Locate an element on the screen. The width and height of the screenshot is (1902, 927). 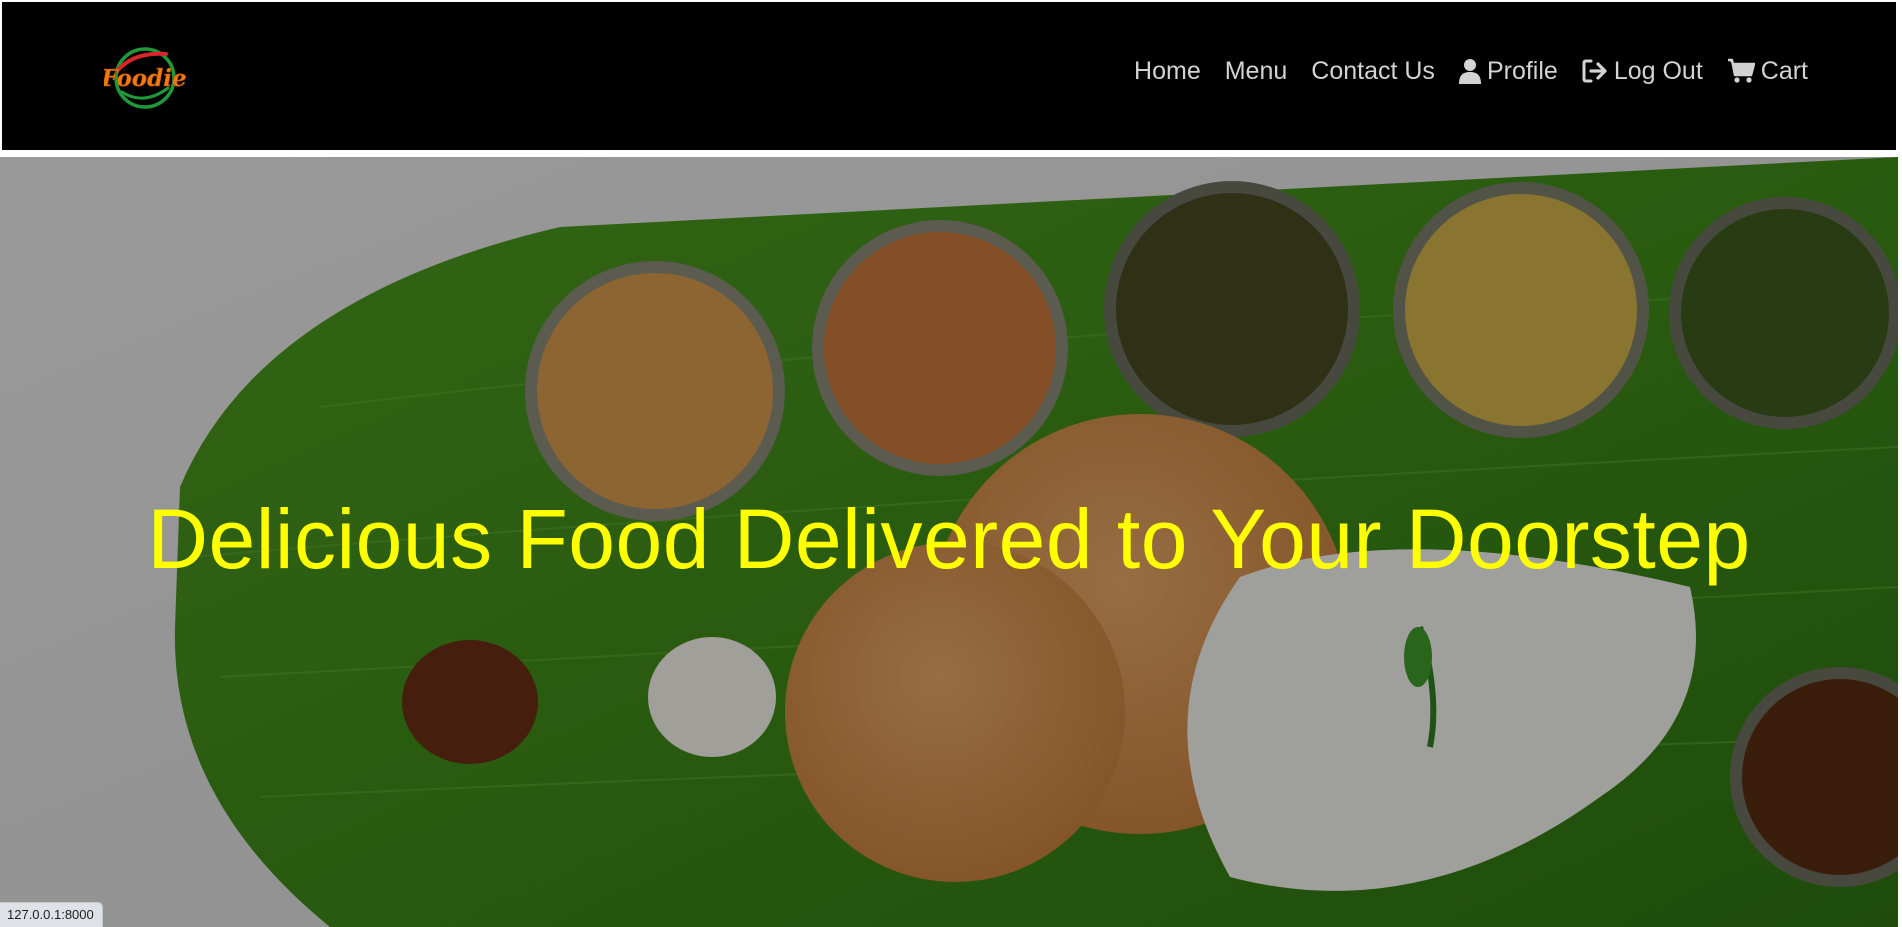
nav-cart-label: Cart is located at coordinates (1784, 70).